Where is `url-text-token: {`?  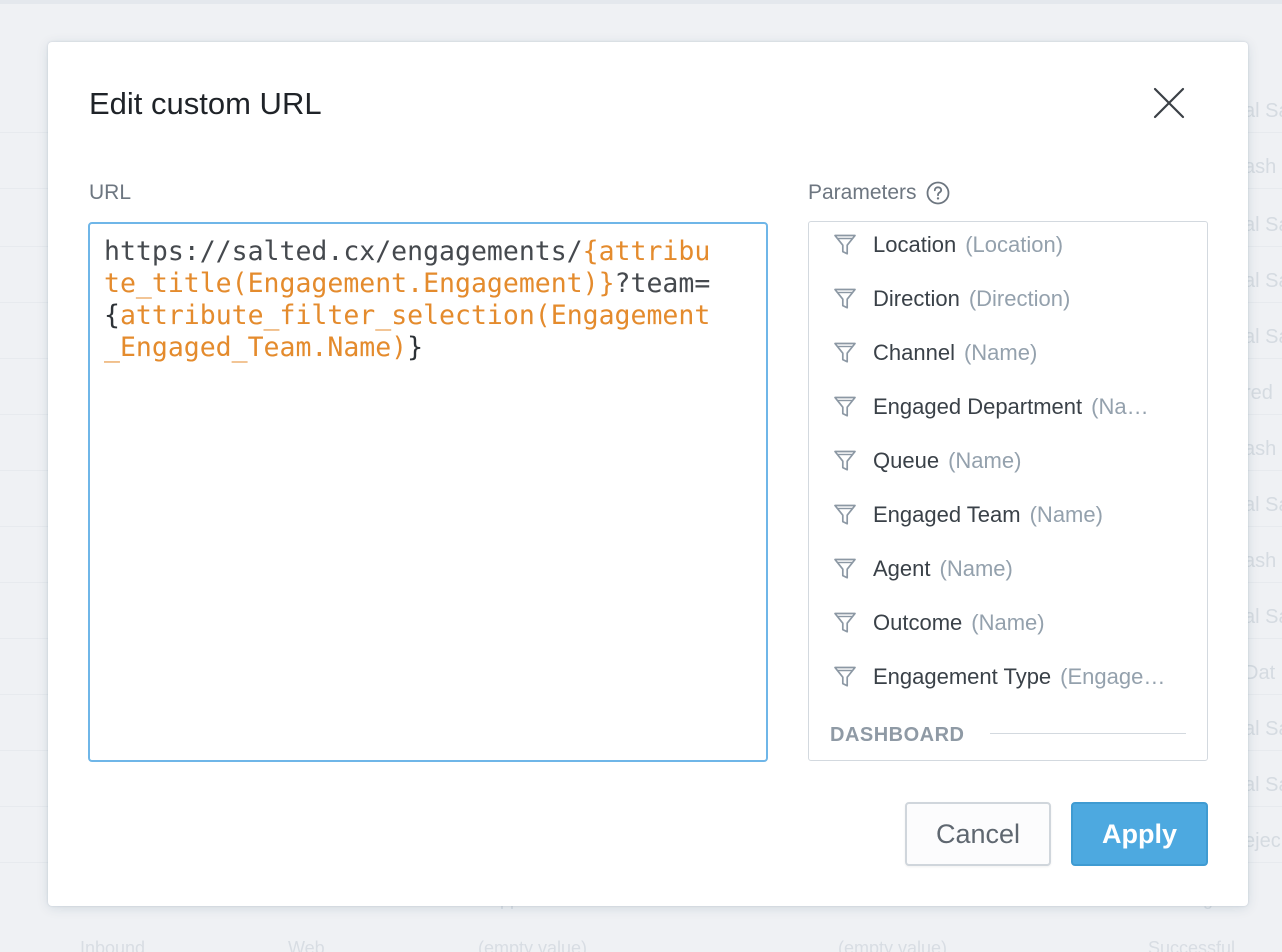 url-text-token: { is located at coordinates (112, 315).